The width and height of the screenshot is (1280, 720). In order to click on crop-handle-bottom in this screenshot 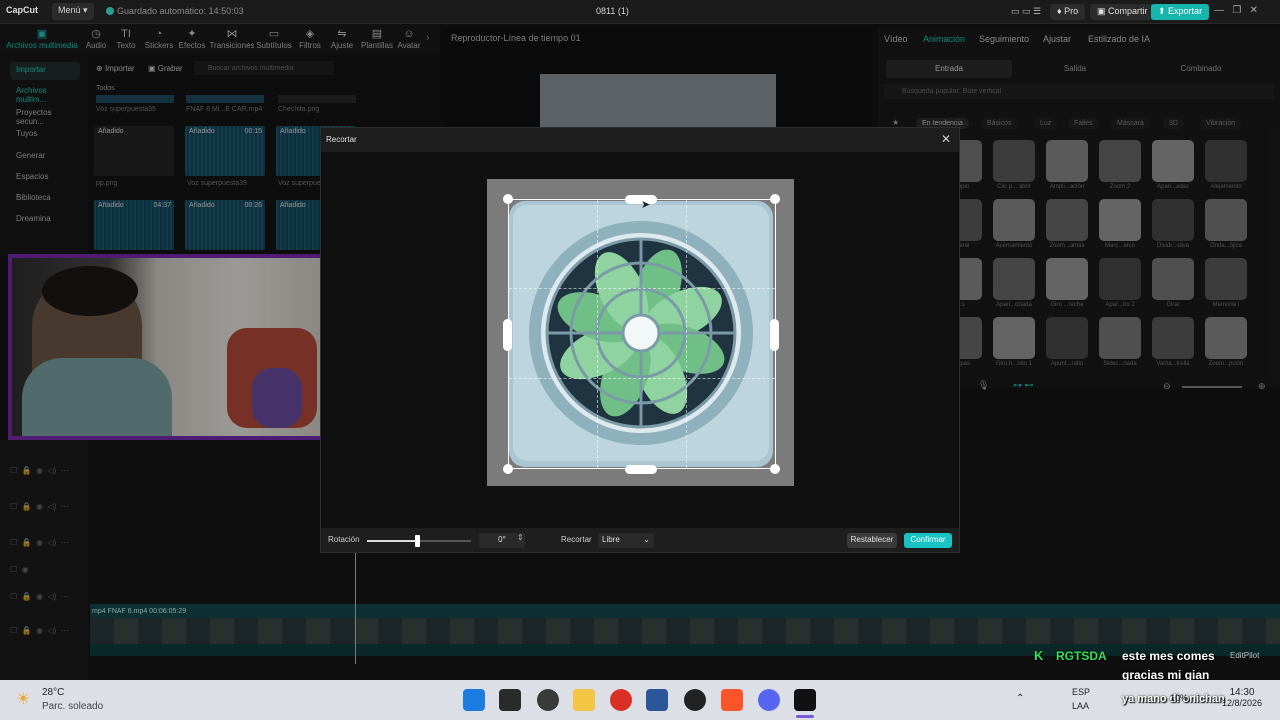, I will do `click(641, 469)`.